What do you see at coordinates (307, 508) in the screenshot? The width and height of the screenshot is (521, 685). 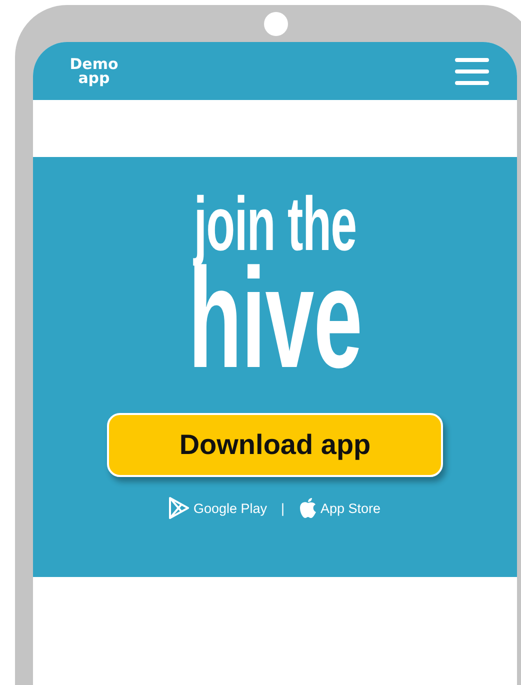 I see `apple-icon` at bounding box center [307, 508].